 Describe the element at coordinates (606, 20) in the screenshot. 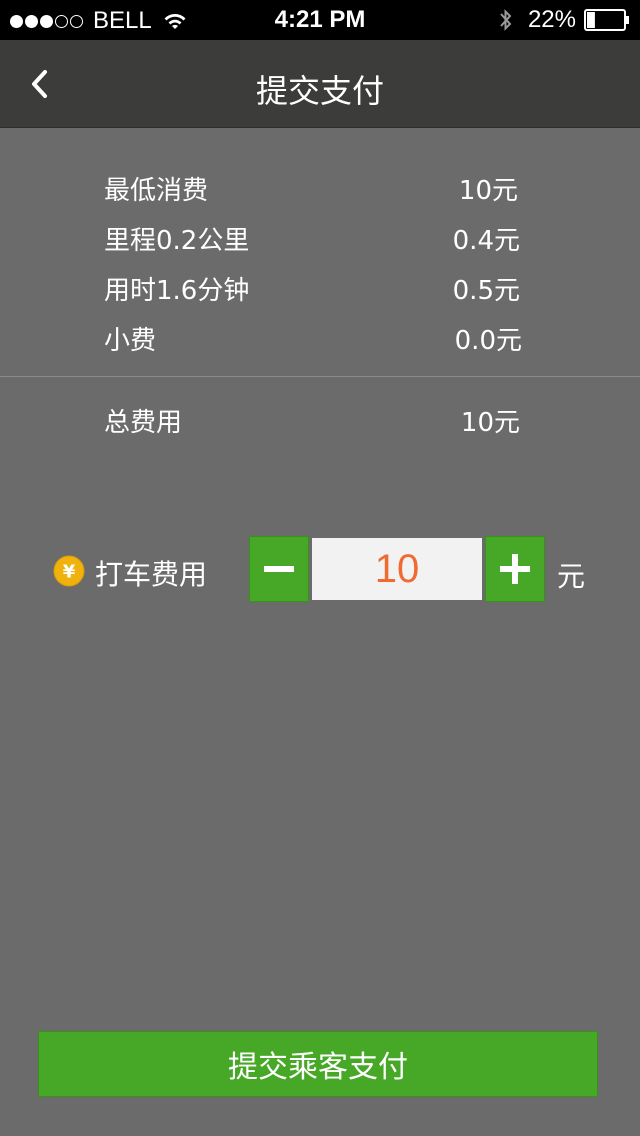

I see `battery-icon` at that location.